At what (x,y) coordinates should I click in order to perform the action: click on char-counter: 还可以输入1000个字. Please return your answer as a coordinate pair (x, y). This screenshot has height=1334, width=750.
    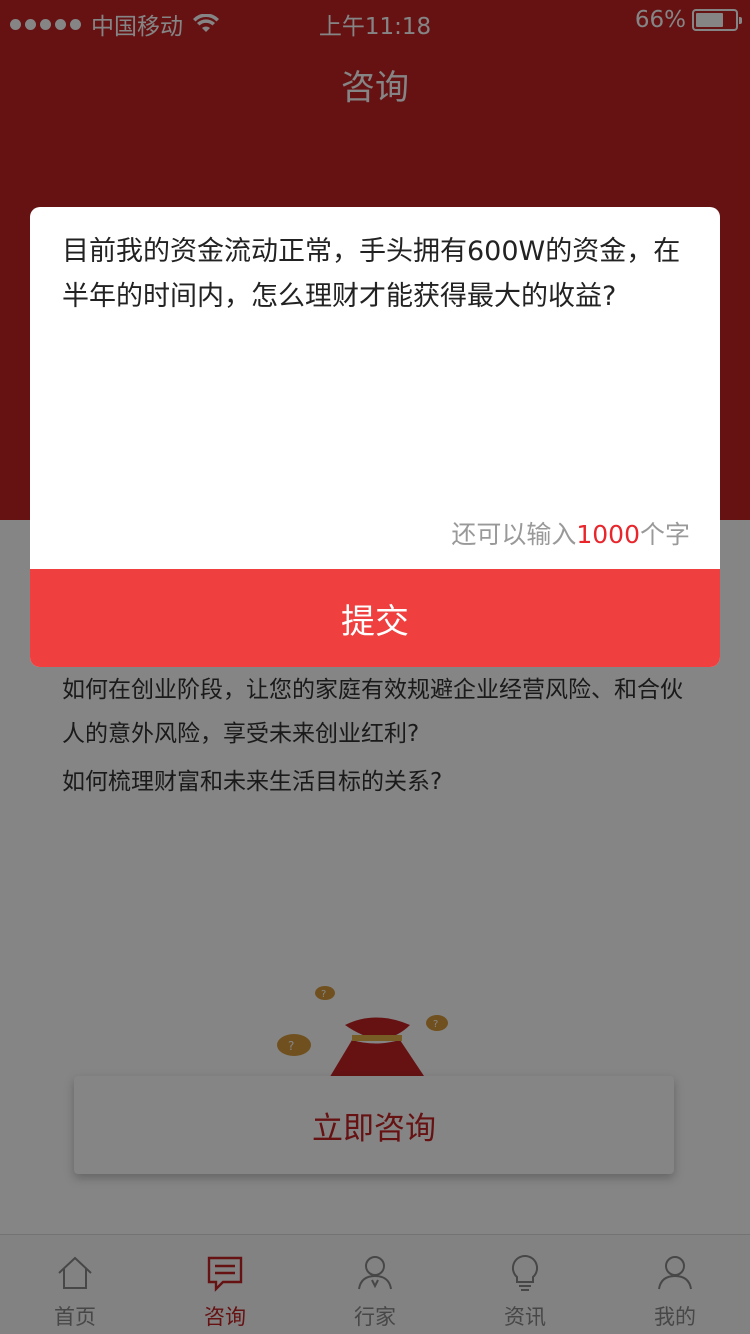
    Looking at the image, I should click on (570, 533).